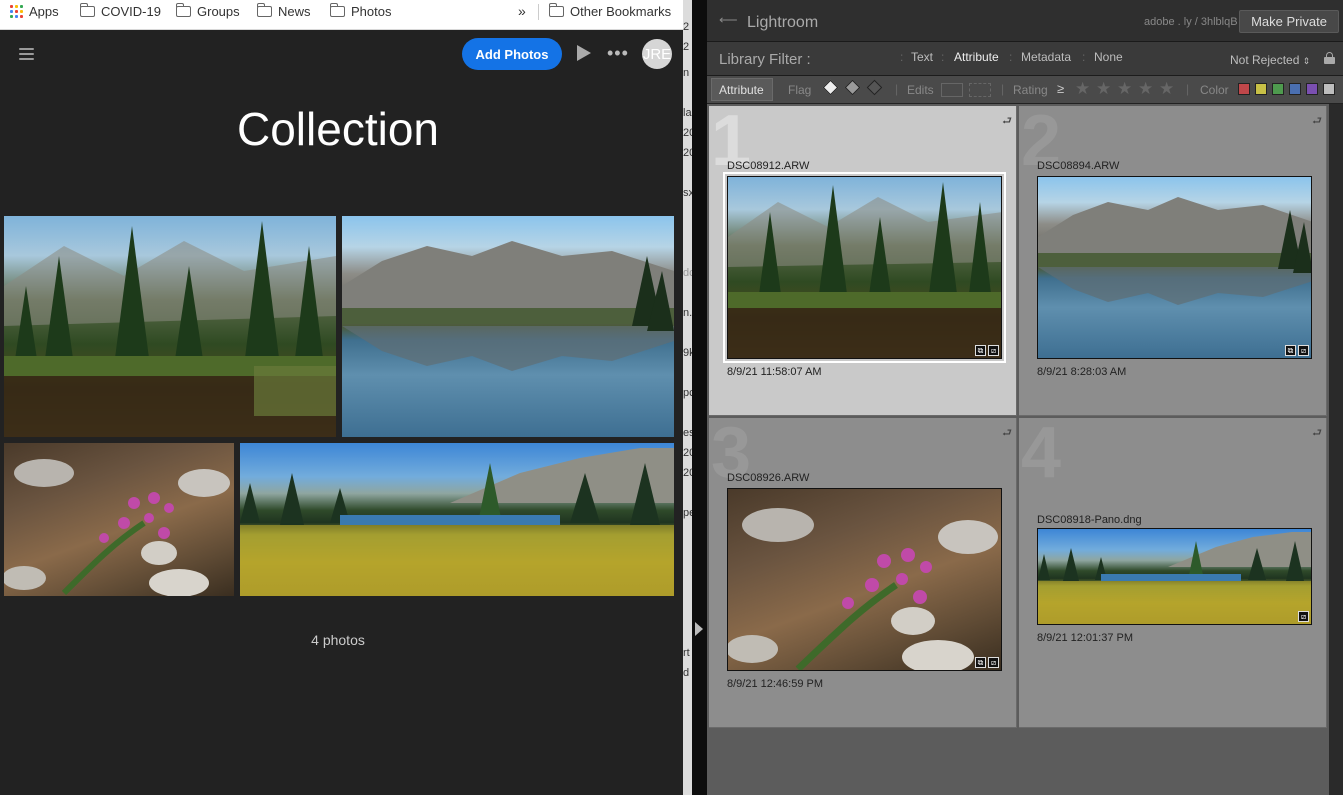 The image size is (1343, 795). I want to click on page-title: Collection, so click(338, 129).